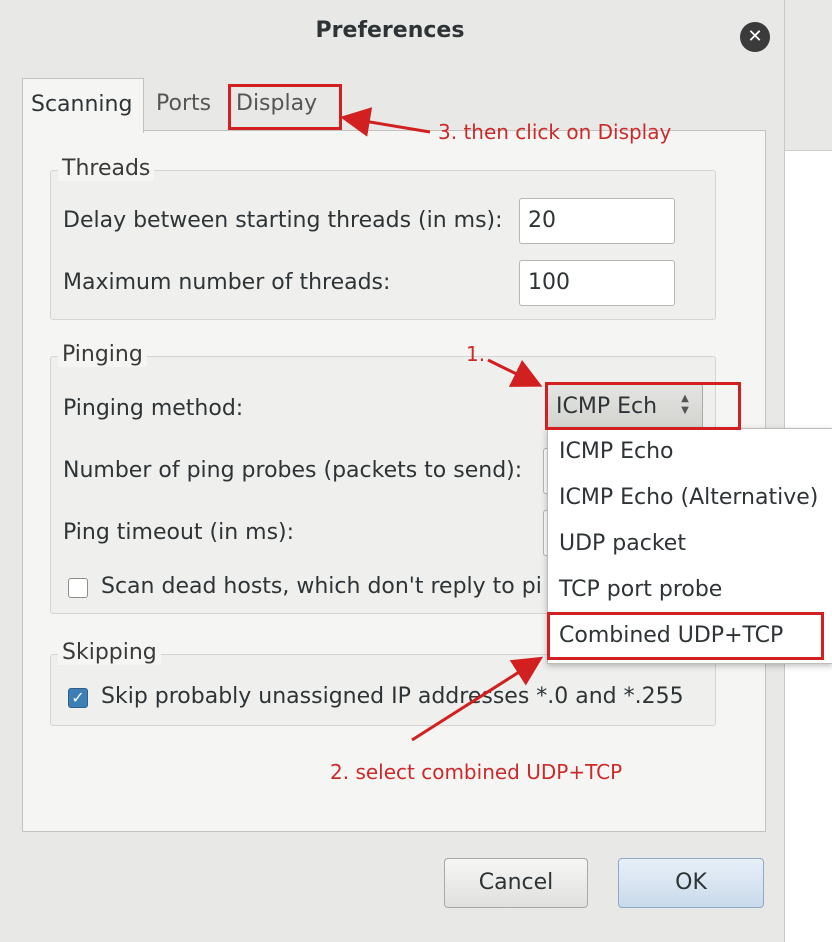  Describe the element at coordinates (515, 372) in the screenshot. I see `arrow-to-pinging-method` at that location.